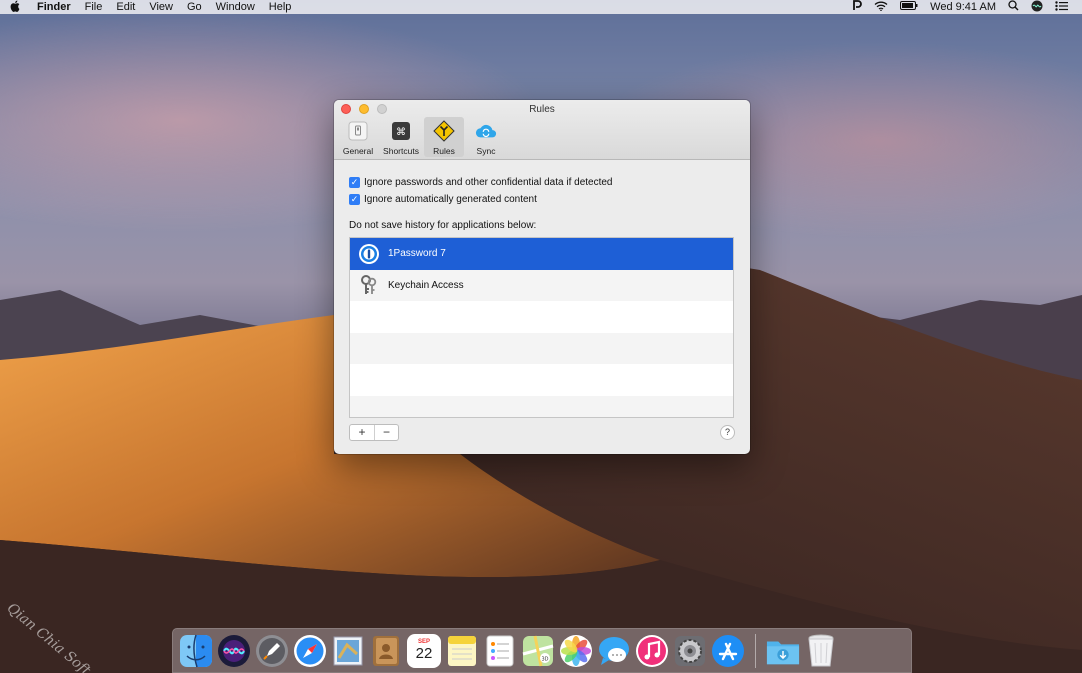 Image resolution: width=1082 pixels, height=673 pixels. What do you see at coordinates (728, 651) in the screenshot?
I see `app-store-icon` at bounding box center [728, 651].